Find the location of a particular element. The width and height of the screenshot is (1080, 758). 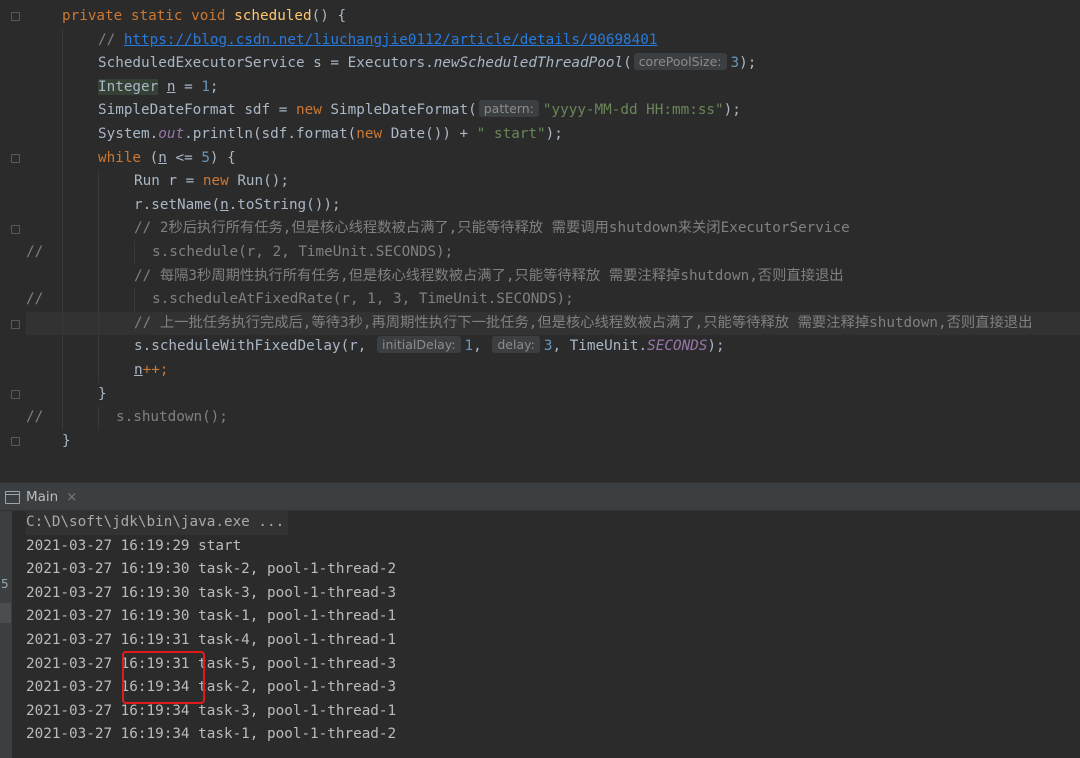

code-token: 5 is located at coordinates (205, 157).